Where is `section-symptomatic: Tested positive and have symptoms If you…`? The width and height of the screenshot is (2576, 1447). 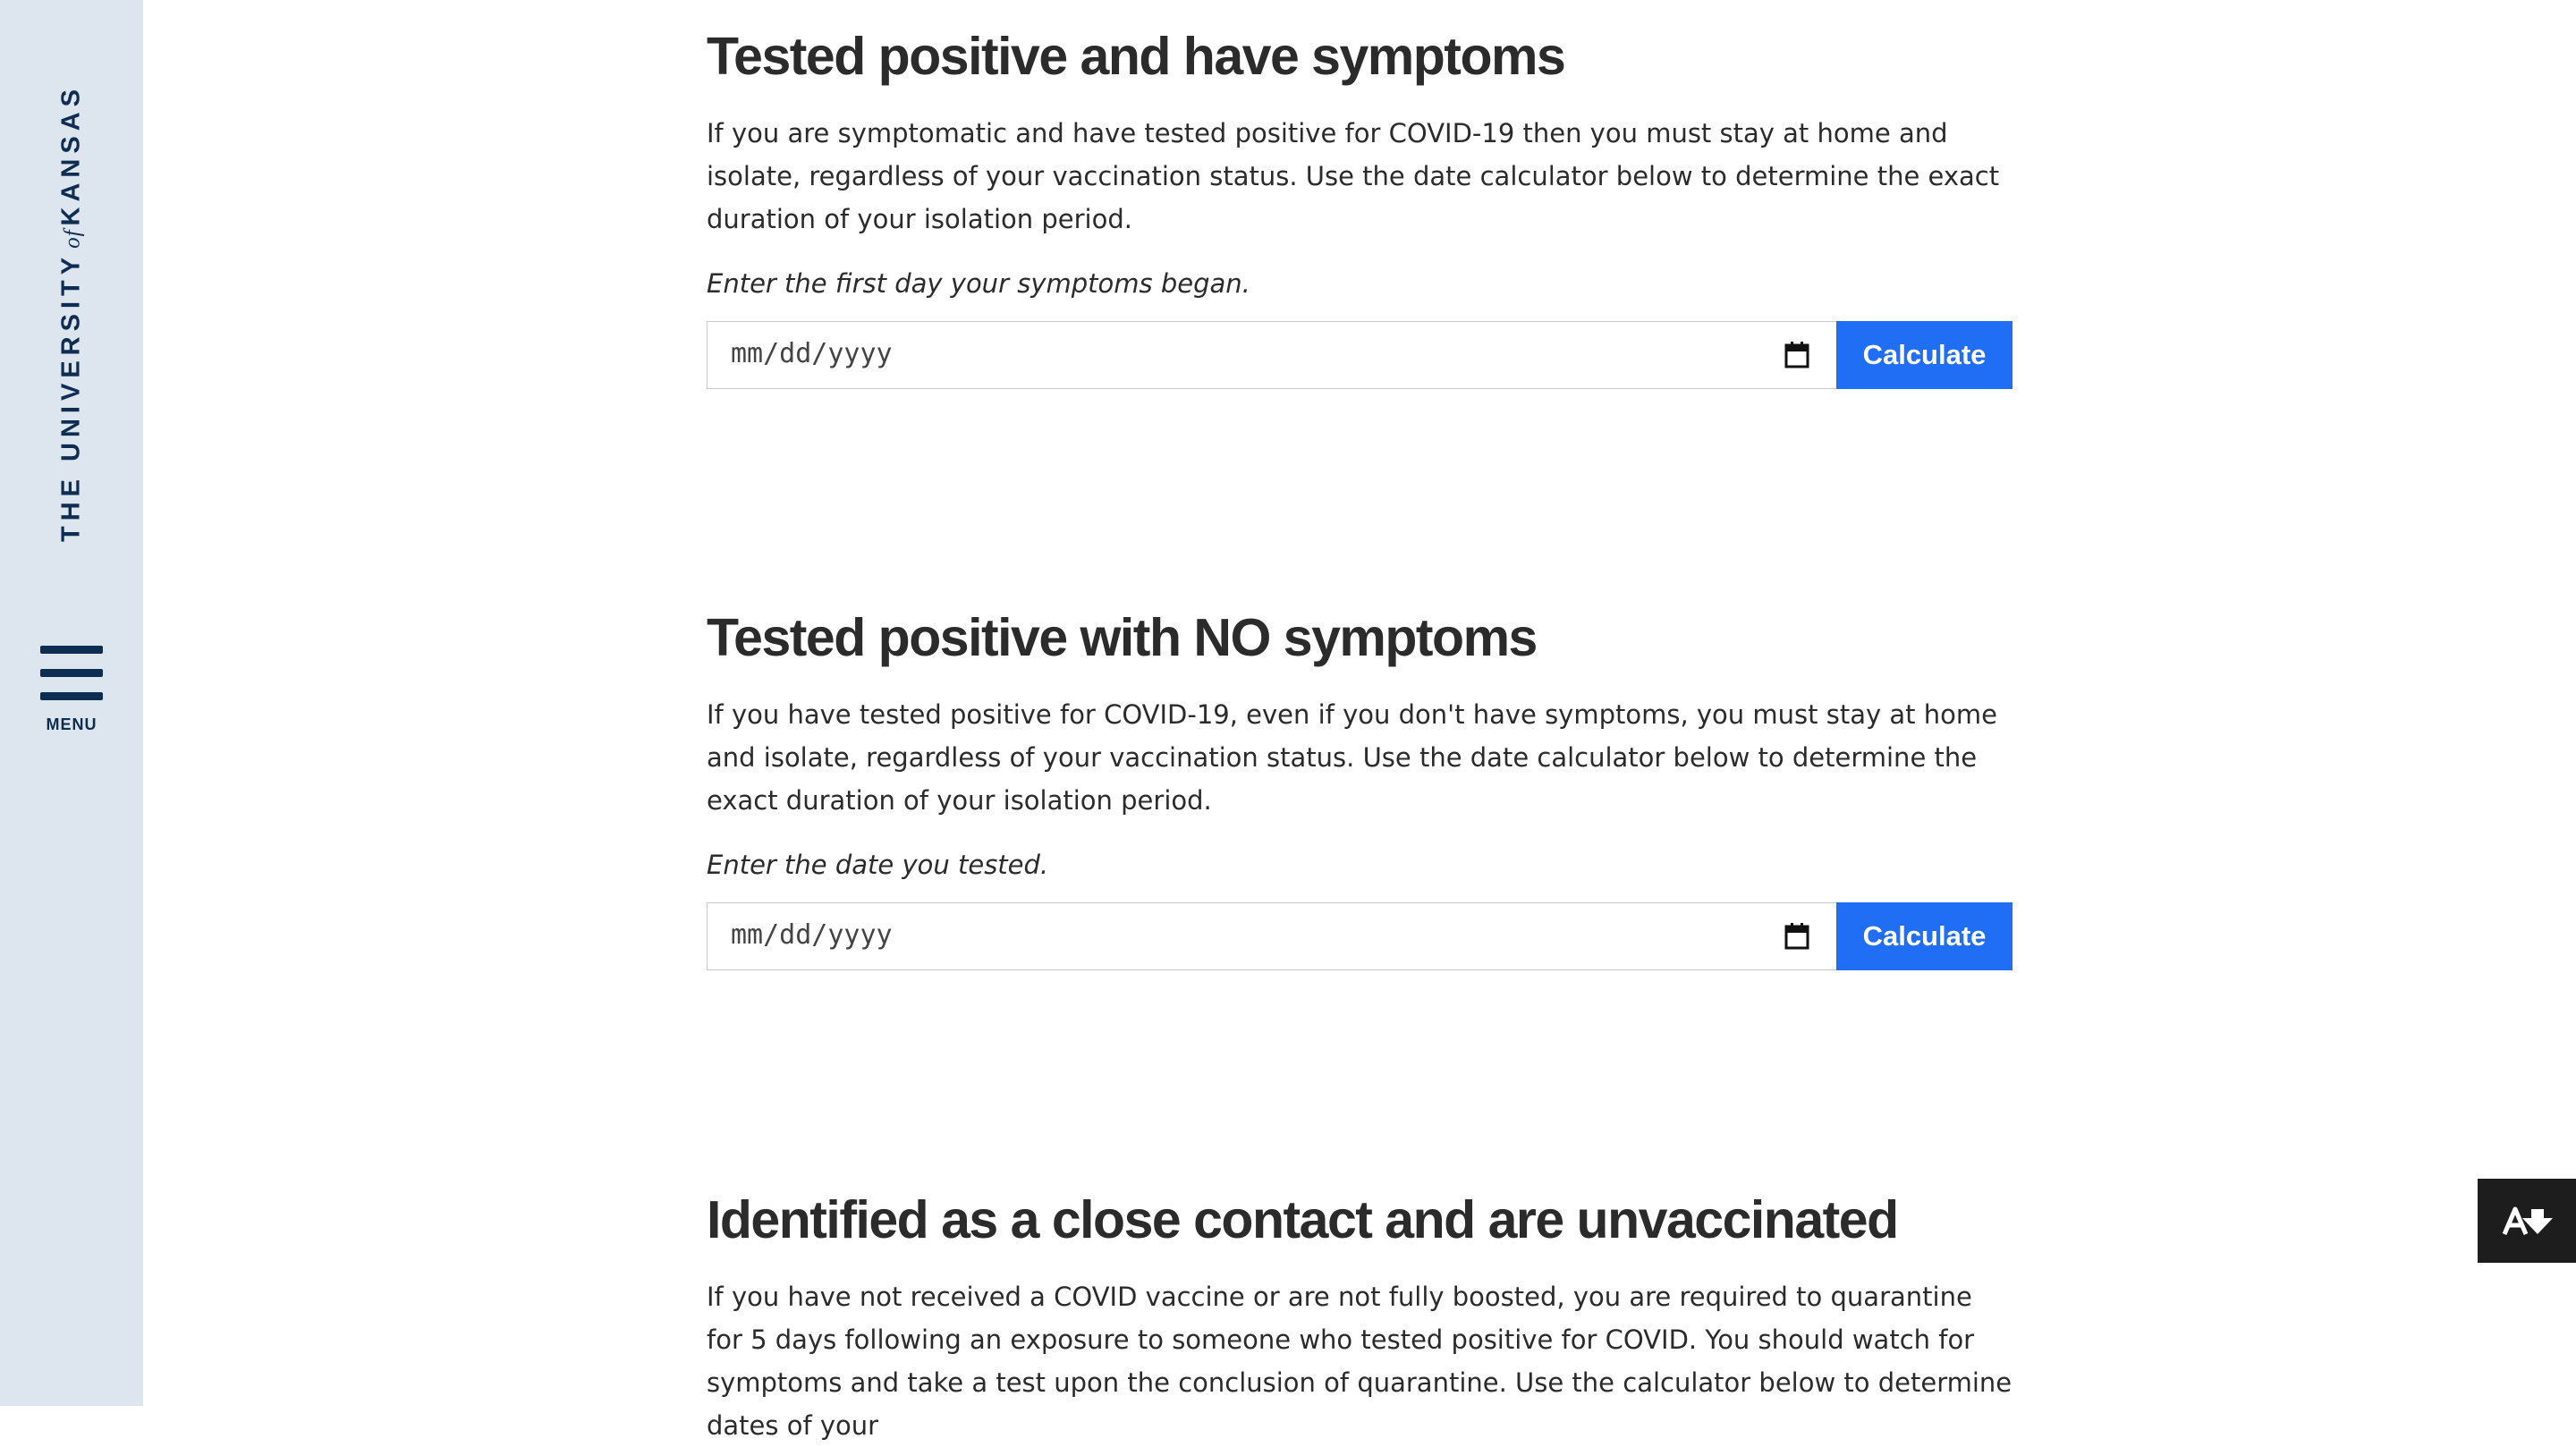 section-symptomatic: Tested positive and have symptoms If you… is located at coordinates (1359, 206).